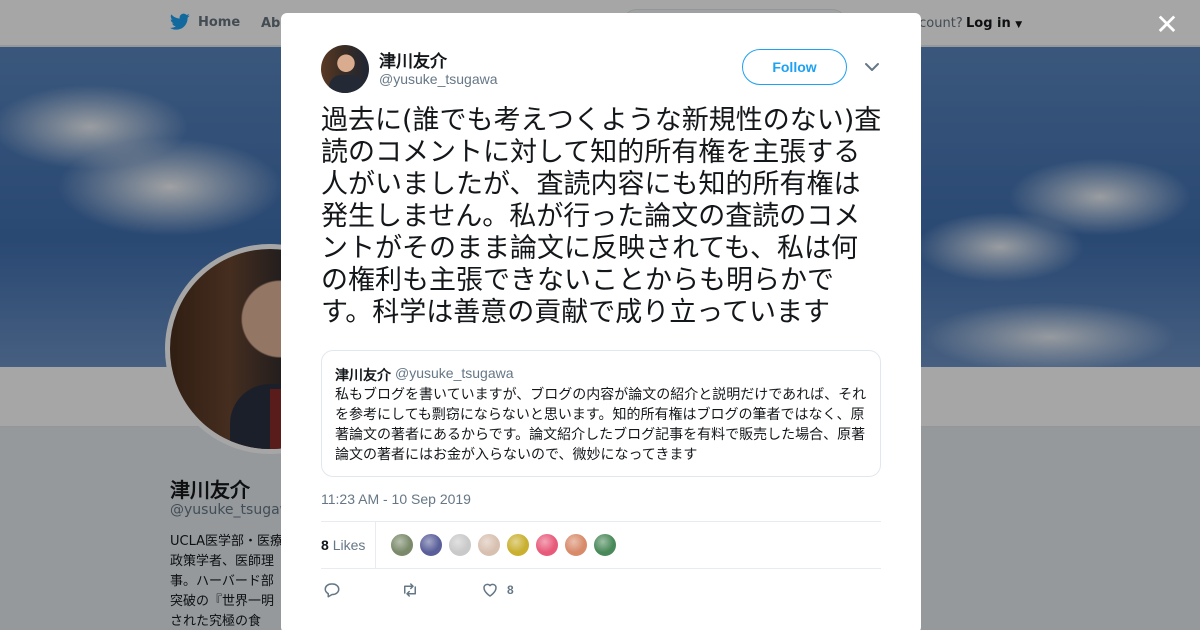  I want to click on follow-button: Follow, so click(794, 67).